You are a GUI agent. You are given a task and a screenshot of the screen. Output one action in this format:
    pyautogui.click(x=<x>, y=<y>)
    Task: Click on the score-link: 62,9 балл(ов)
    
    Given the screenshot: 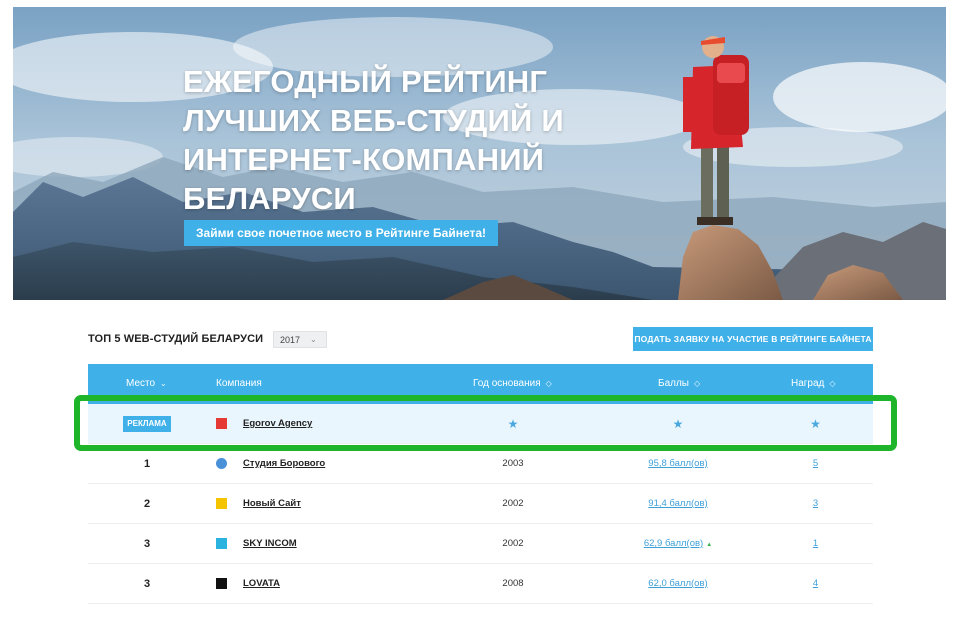 What is the action you would take?
    pyautogui.click(x=673, y=543)
    